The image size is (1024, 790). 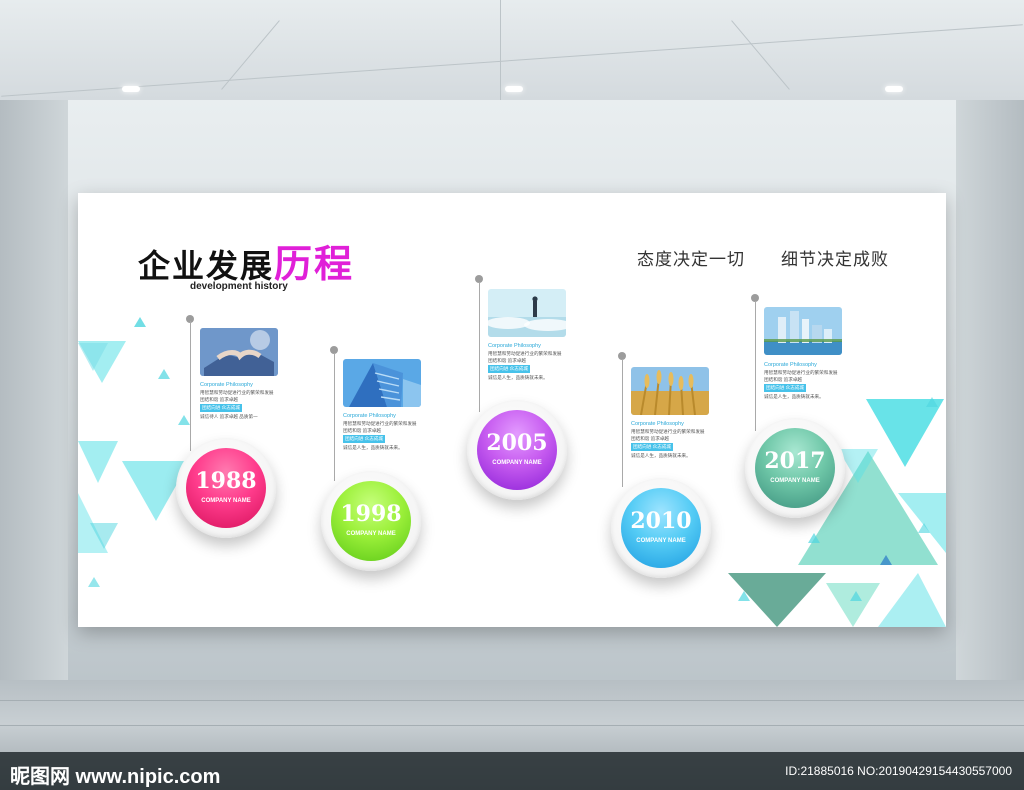 I want to click on year-disc: 2017 COMPANY NAME, so click(x=795, y=468).